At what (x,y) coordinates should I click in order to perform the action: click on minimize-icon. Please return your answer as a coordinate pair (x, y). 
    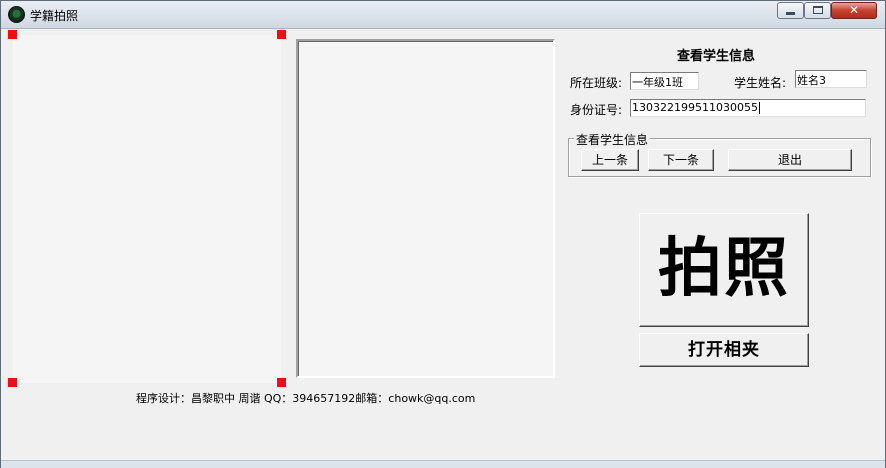
    Looking at the image, I should click on (790, 13).